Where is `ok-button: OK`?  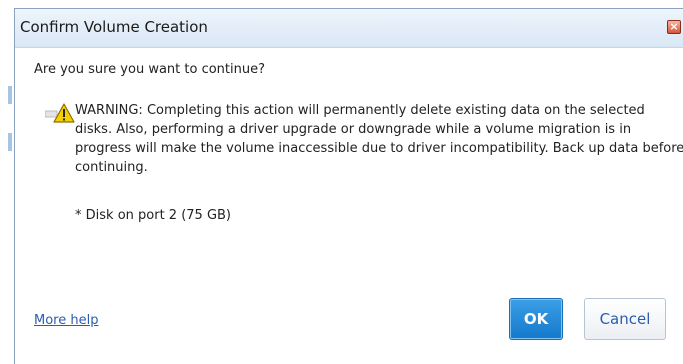
ok-button: OK is located at coordinates (536, 319).